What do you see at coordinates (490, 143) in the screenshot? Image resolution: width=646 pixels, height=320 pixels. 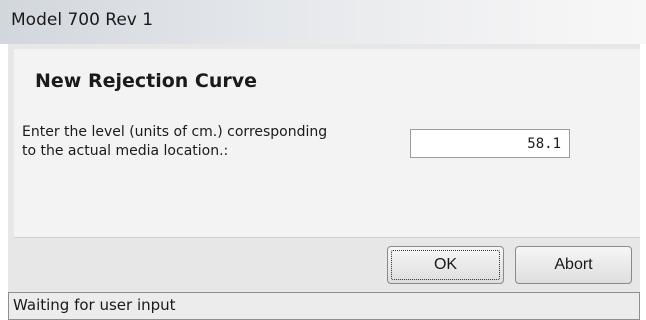 I see `level-input` at bounding box center [490, 143].